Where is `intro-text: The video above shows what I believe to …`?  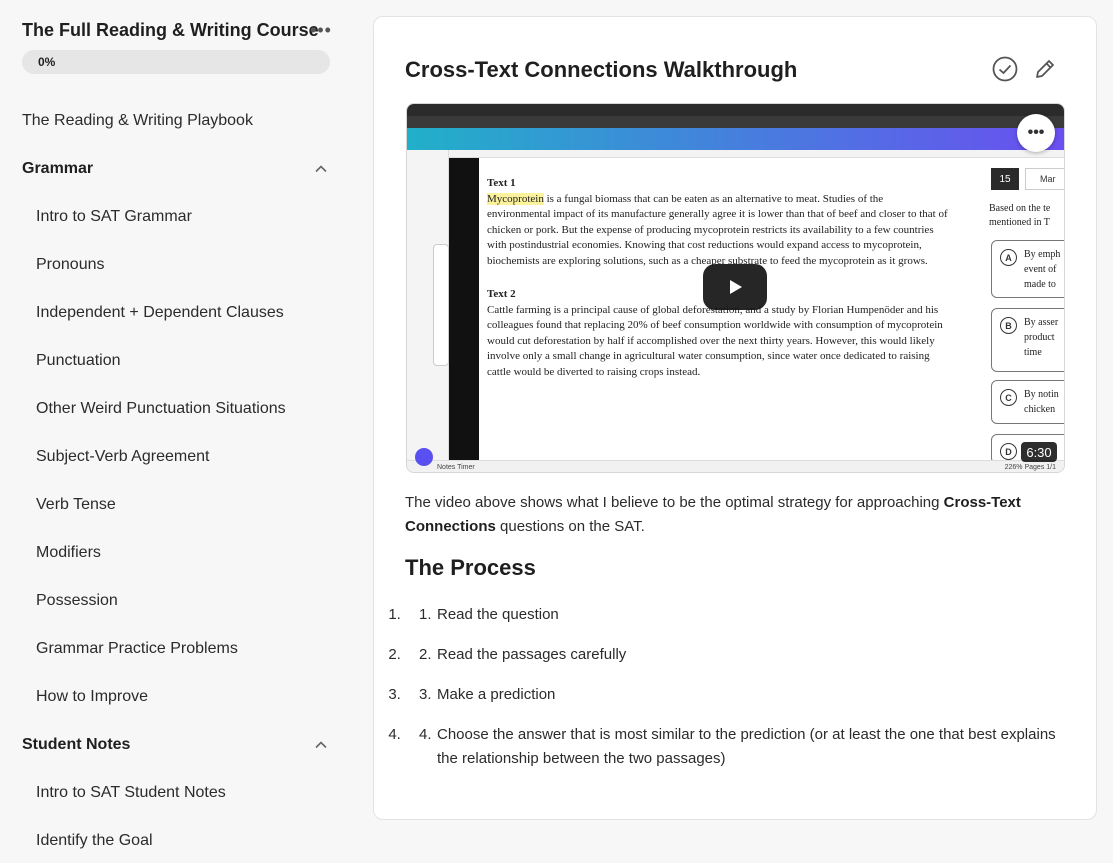 intro-text: The video above shows what I believe to … is located at coordinates (674, 502).